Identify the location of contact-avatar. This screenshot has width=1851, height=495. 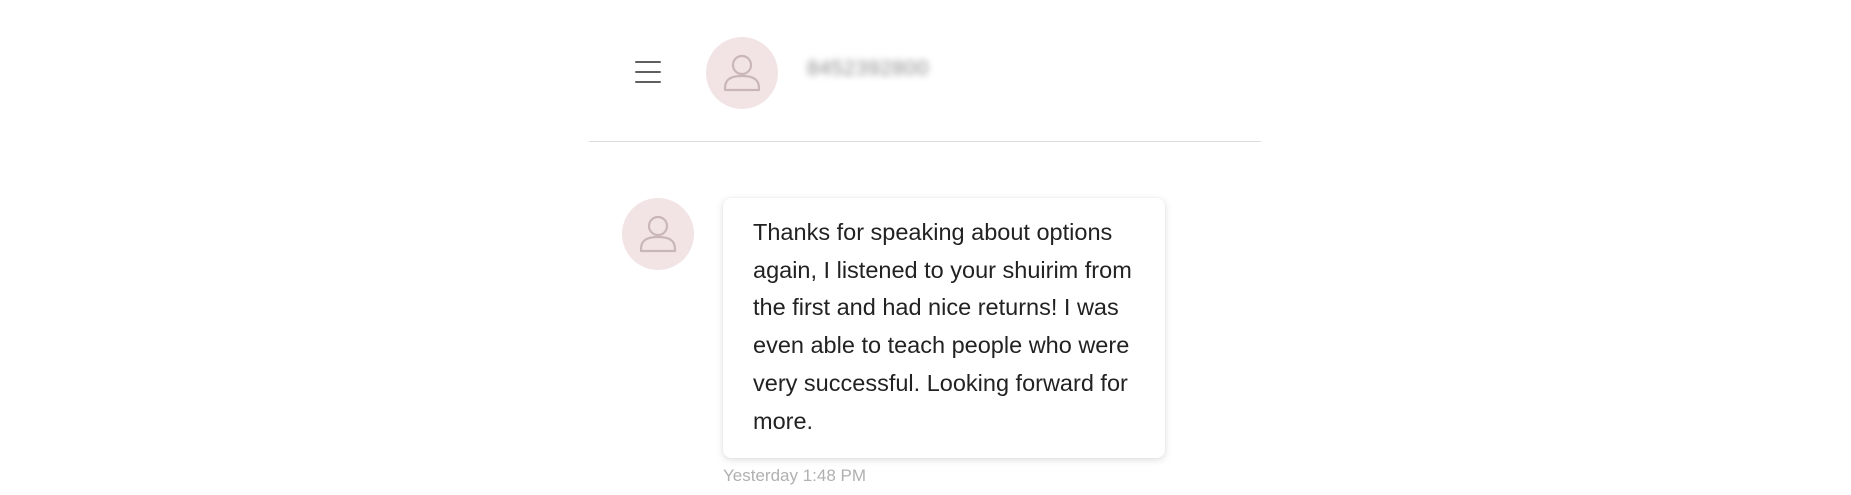
(742, 73).